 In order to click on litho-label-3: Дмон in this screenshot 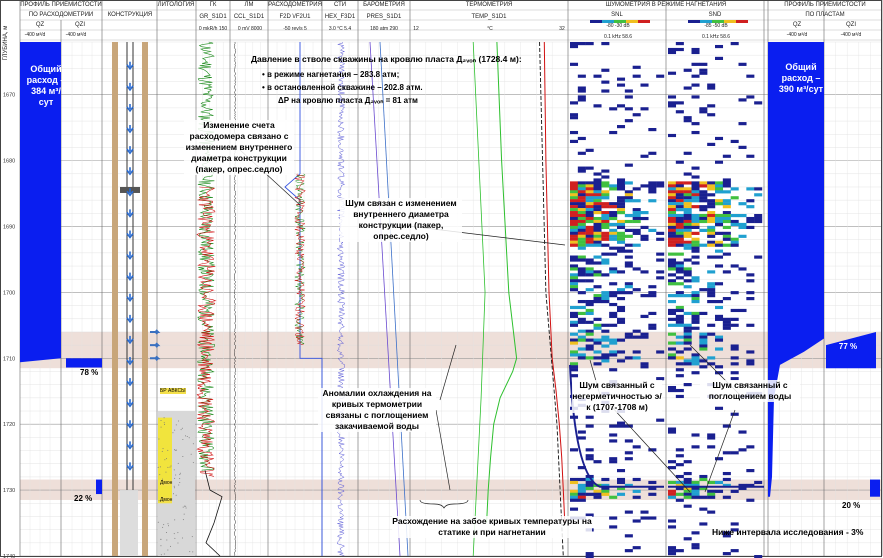, I will do `click(166, 500)`.